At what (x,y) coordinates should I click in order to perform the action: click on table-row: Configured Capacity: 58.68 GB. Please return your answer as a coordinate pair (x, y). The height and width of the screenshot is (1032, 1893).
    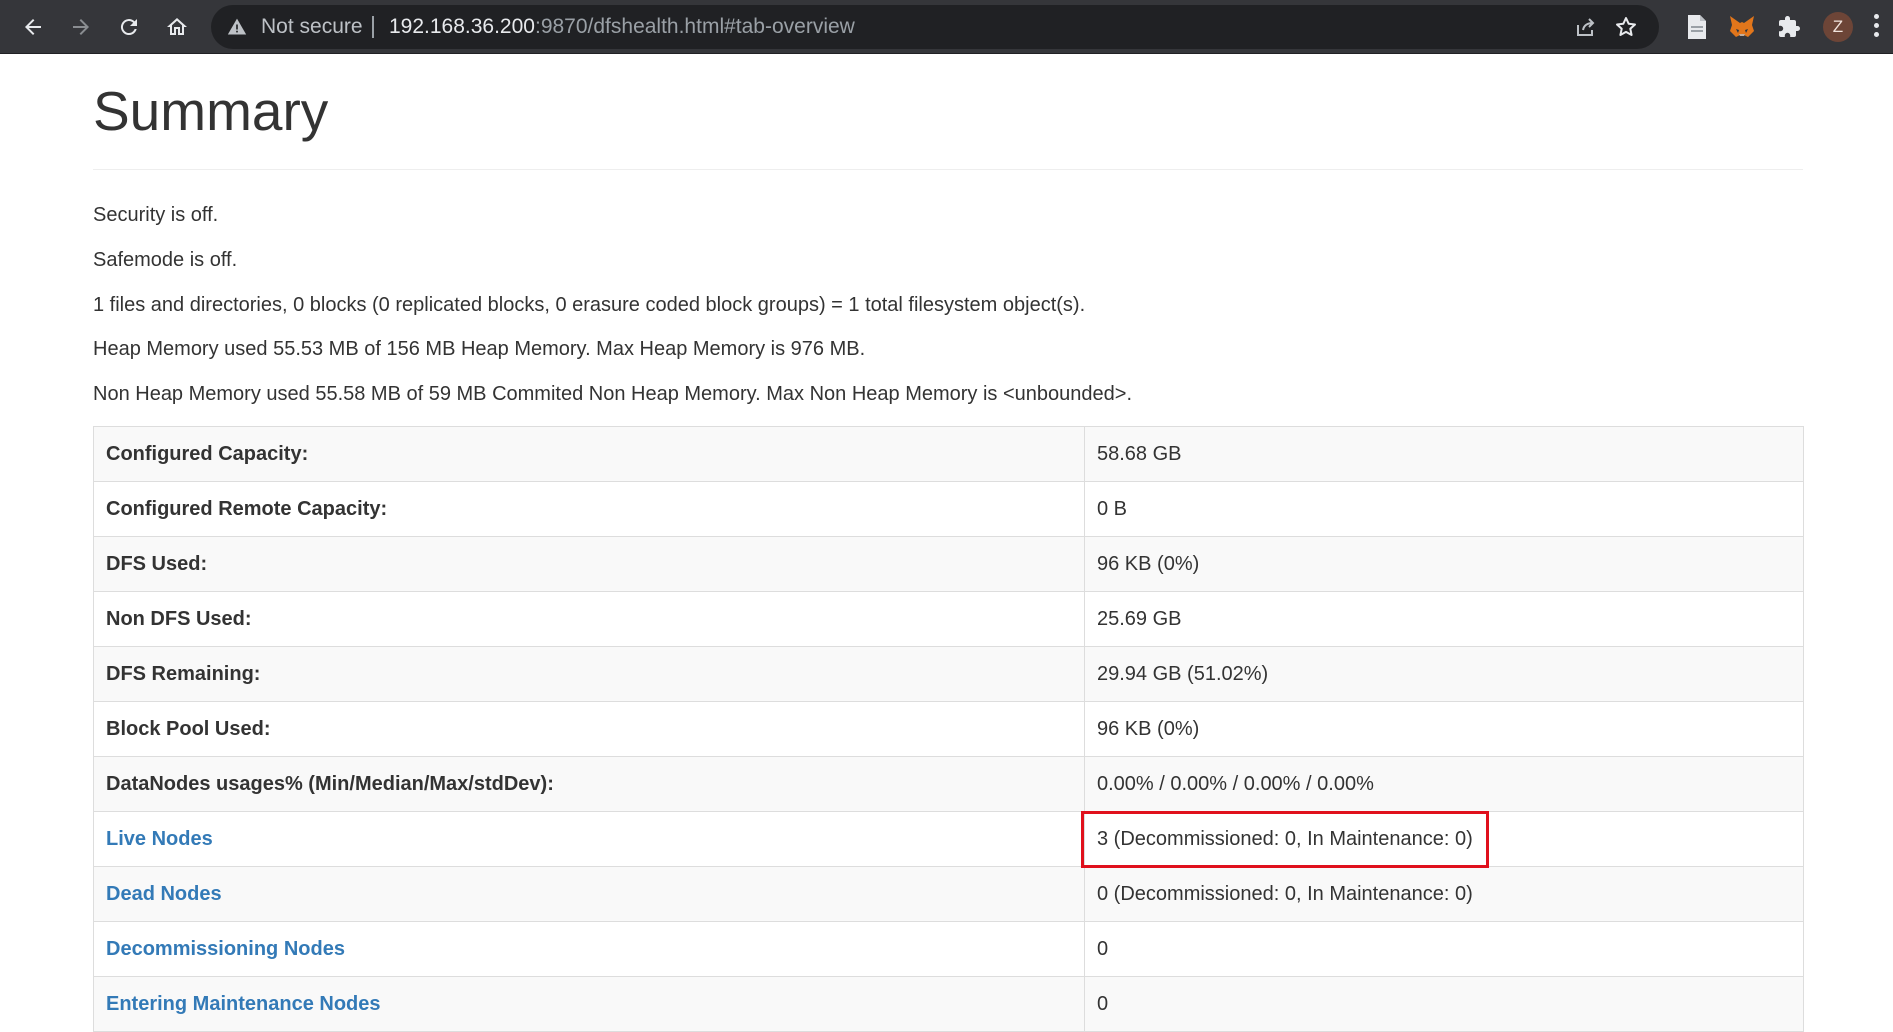
    Looking at the image, I should click on (948, 454).